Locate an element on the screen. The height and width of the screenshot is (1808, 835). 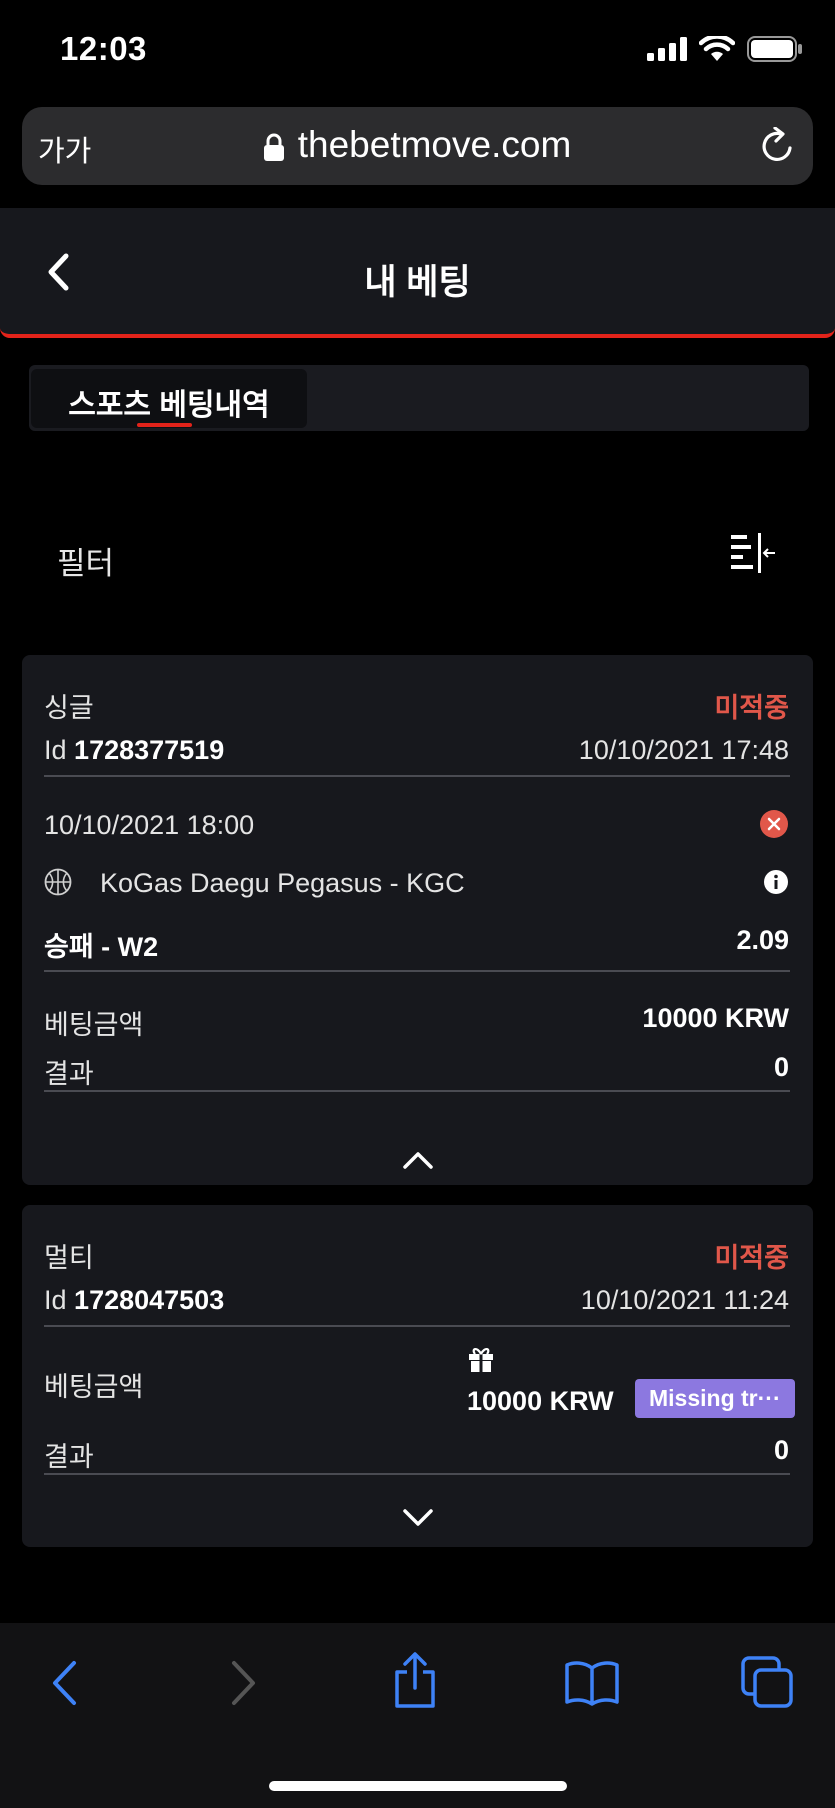
url-display: thebetmove.com is located at coordinates (417, 145).